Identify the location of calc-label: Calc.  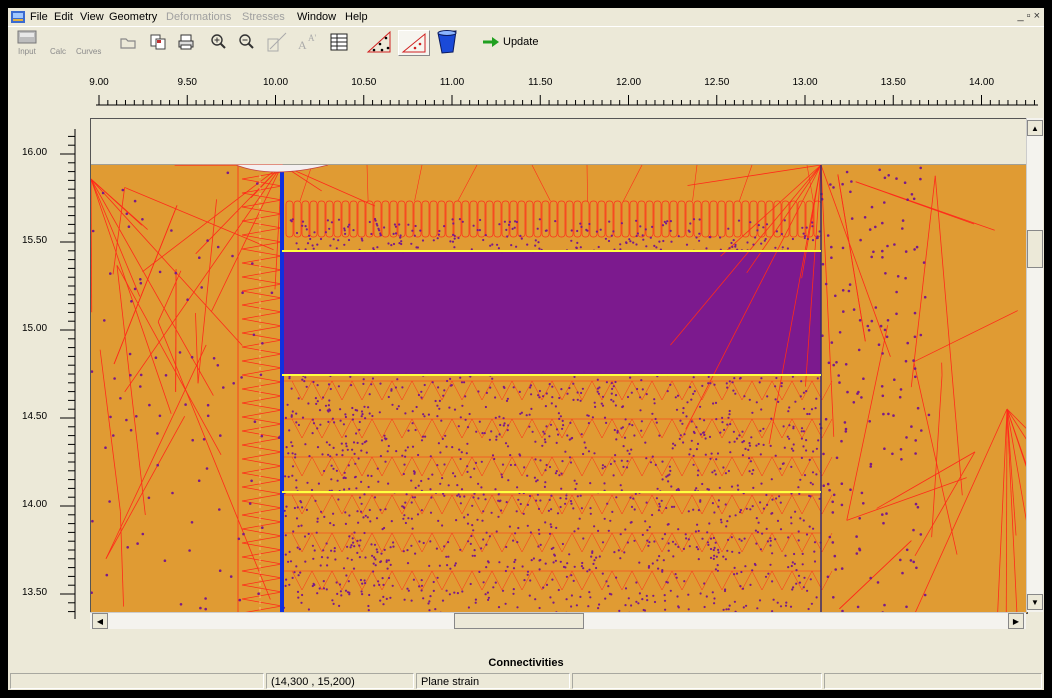
(58, 51).